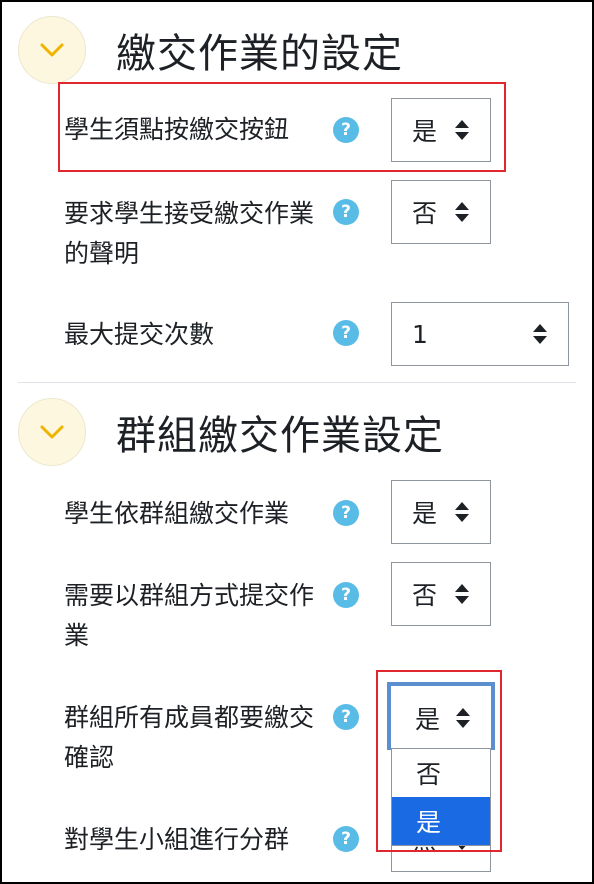 The image size is (594, 884). What do you see at coordinates (441, 512) in the screenshot?
I see `select-group-submission: 是` at bounding box center [441, 512].